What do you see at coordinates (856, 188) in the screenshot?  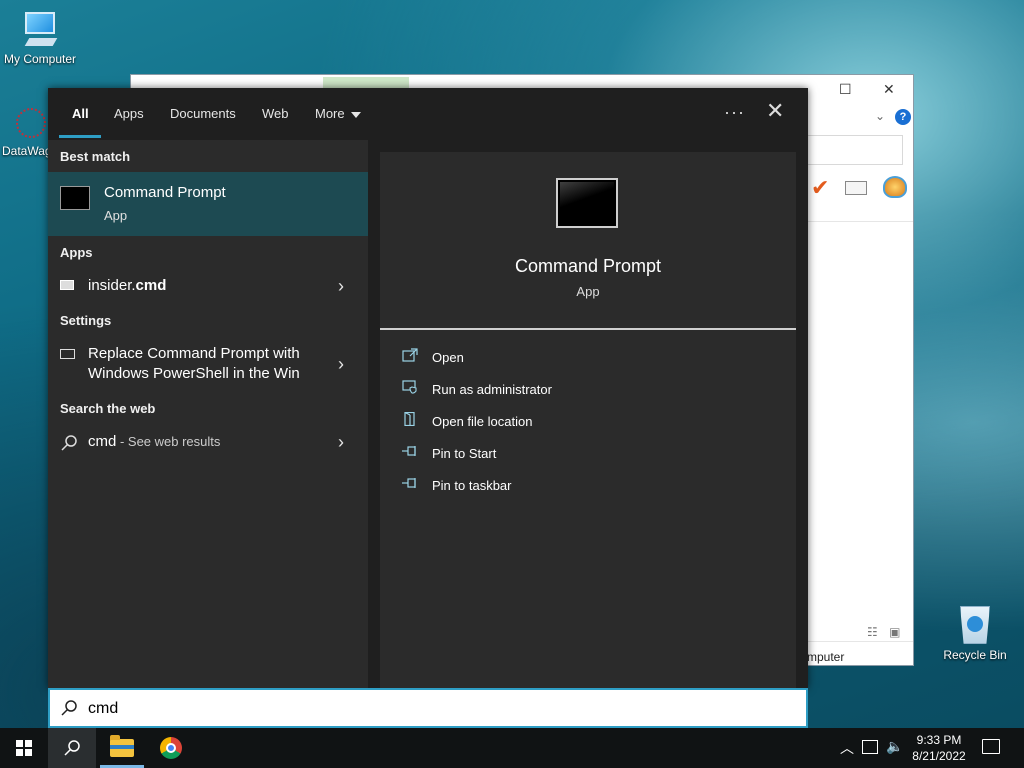 I see `mail-icon` at bounding box center [856, 188].